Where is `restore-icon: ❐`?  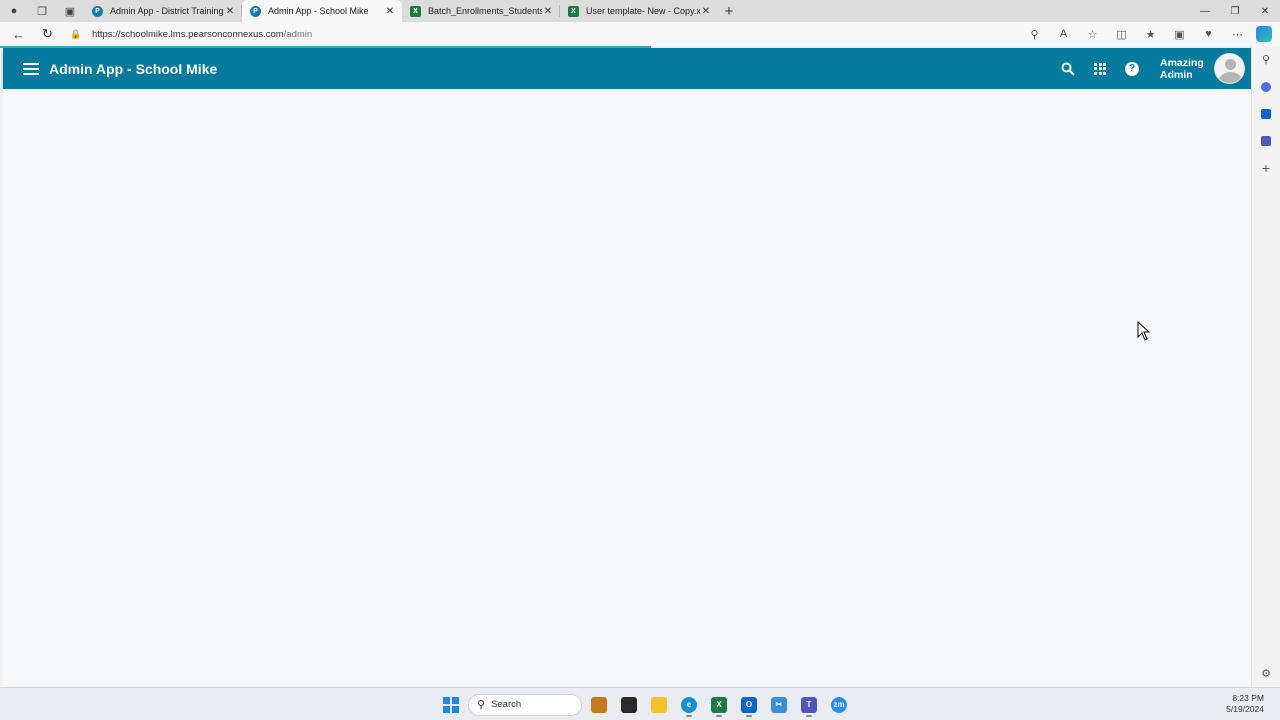 restore-icon: ❐ is located at coordinates (1235, 11).